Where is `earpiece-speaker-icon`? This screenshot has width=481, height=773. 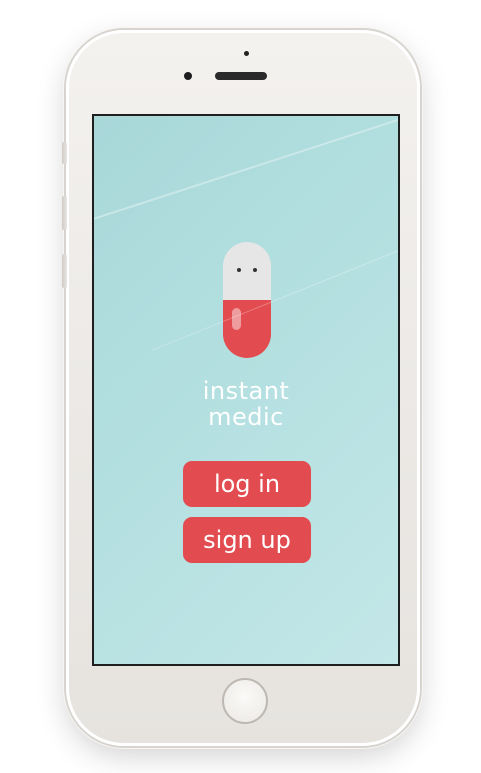
earpiece-speaker-icon is located at coordinates (241, 76).